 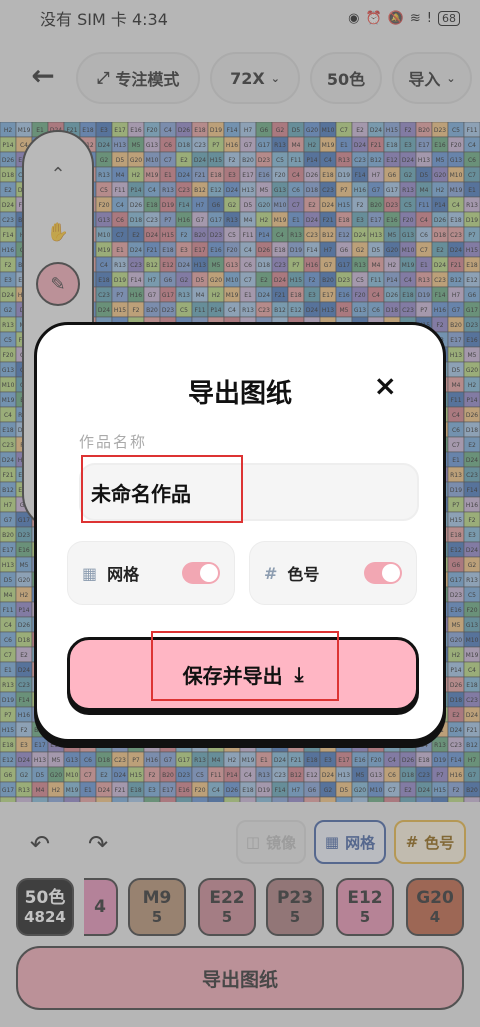 I want to click on svg-text: M4, so click(x=456, y=385).